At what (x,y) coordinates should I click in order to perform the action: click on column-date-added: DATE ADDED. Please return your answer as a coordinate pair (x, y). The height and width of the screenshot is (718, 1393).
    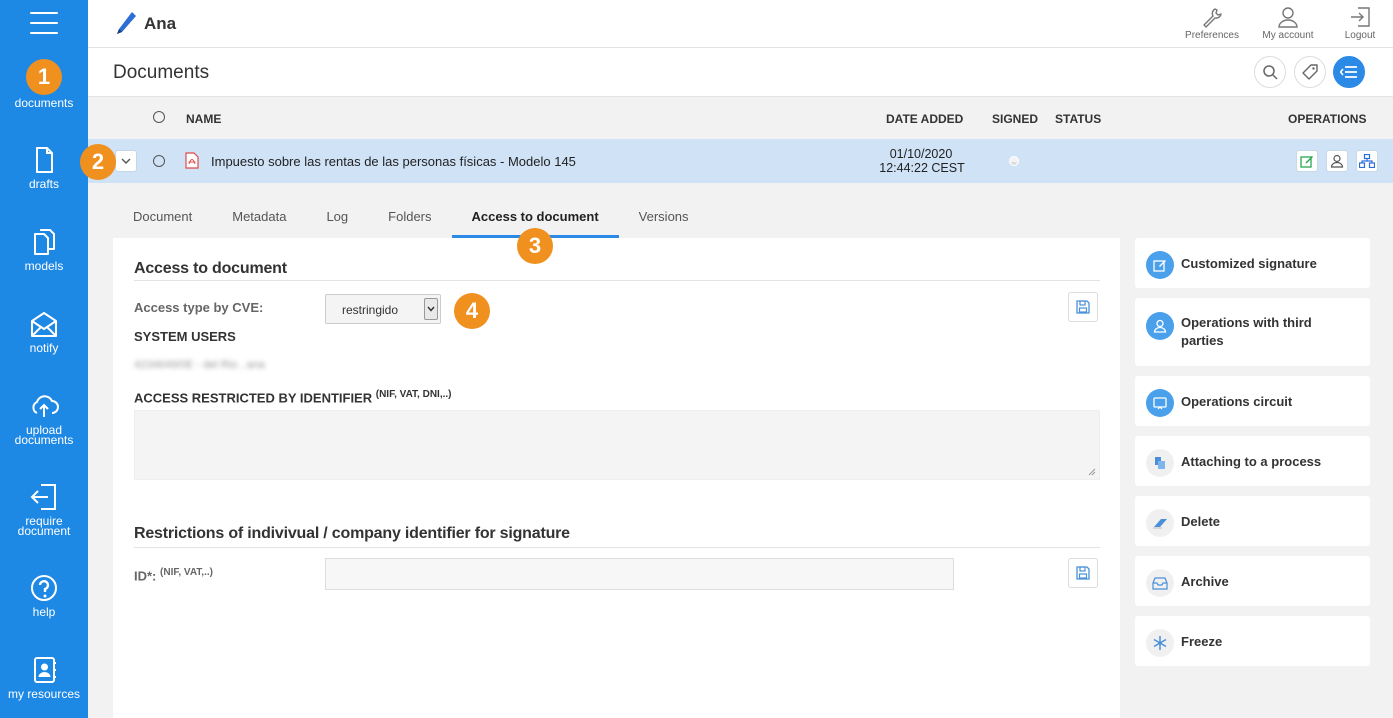
    Looking at the image, I should click on (924, 119).